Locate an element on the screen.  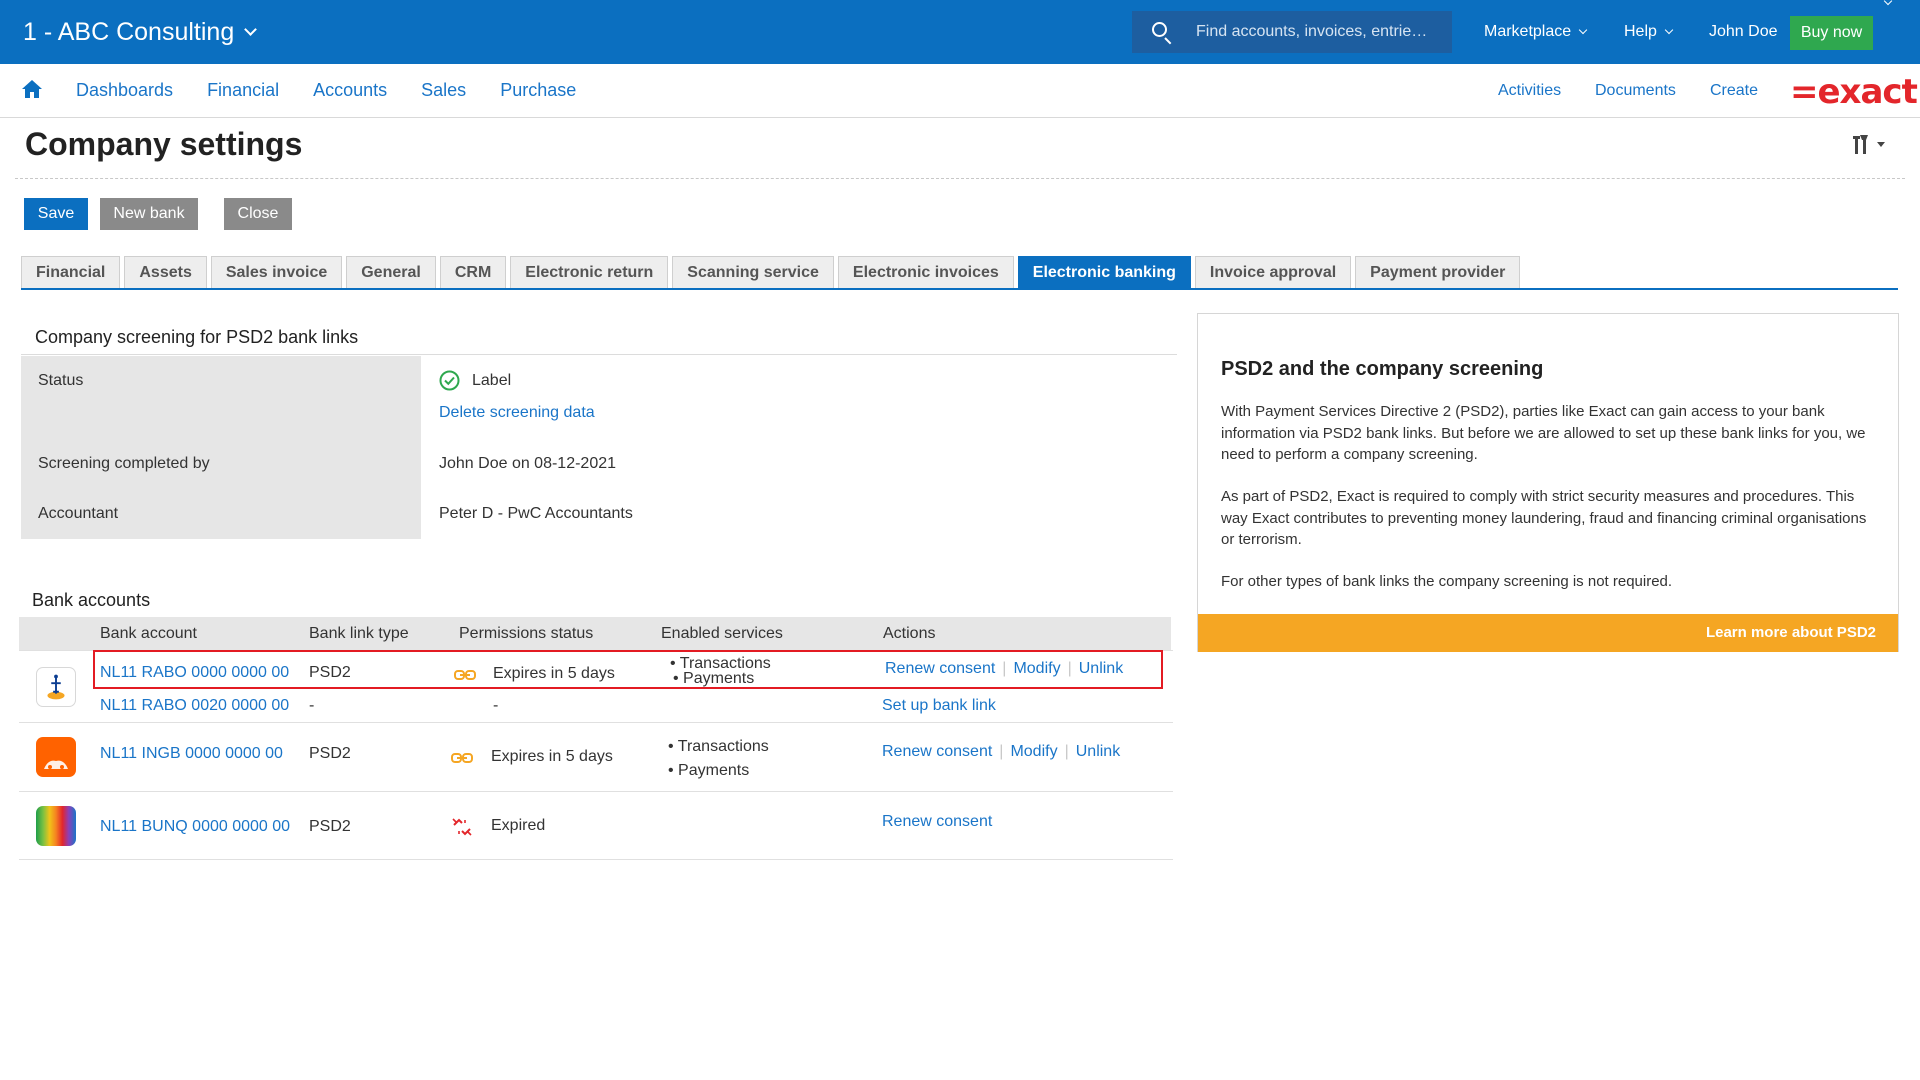
marketplace-label: Marketplace is located at coordinates (1528, 31).